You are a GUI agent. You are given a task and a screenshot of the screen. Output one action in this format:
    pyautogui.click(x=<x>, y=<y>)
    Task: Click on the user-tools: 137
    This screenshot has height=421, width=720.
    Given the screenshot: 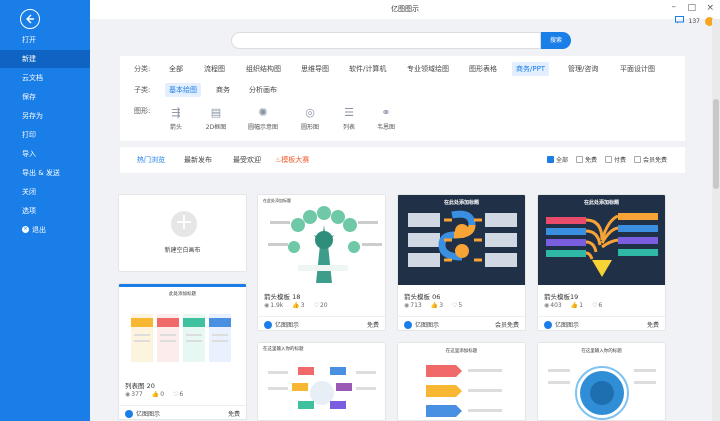 What is the action you would take?
    pyautogui.click(x=694, y=21)
    